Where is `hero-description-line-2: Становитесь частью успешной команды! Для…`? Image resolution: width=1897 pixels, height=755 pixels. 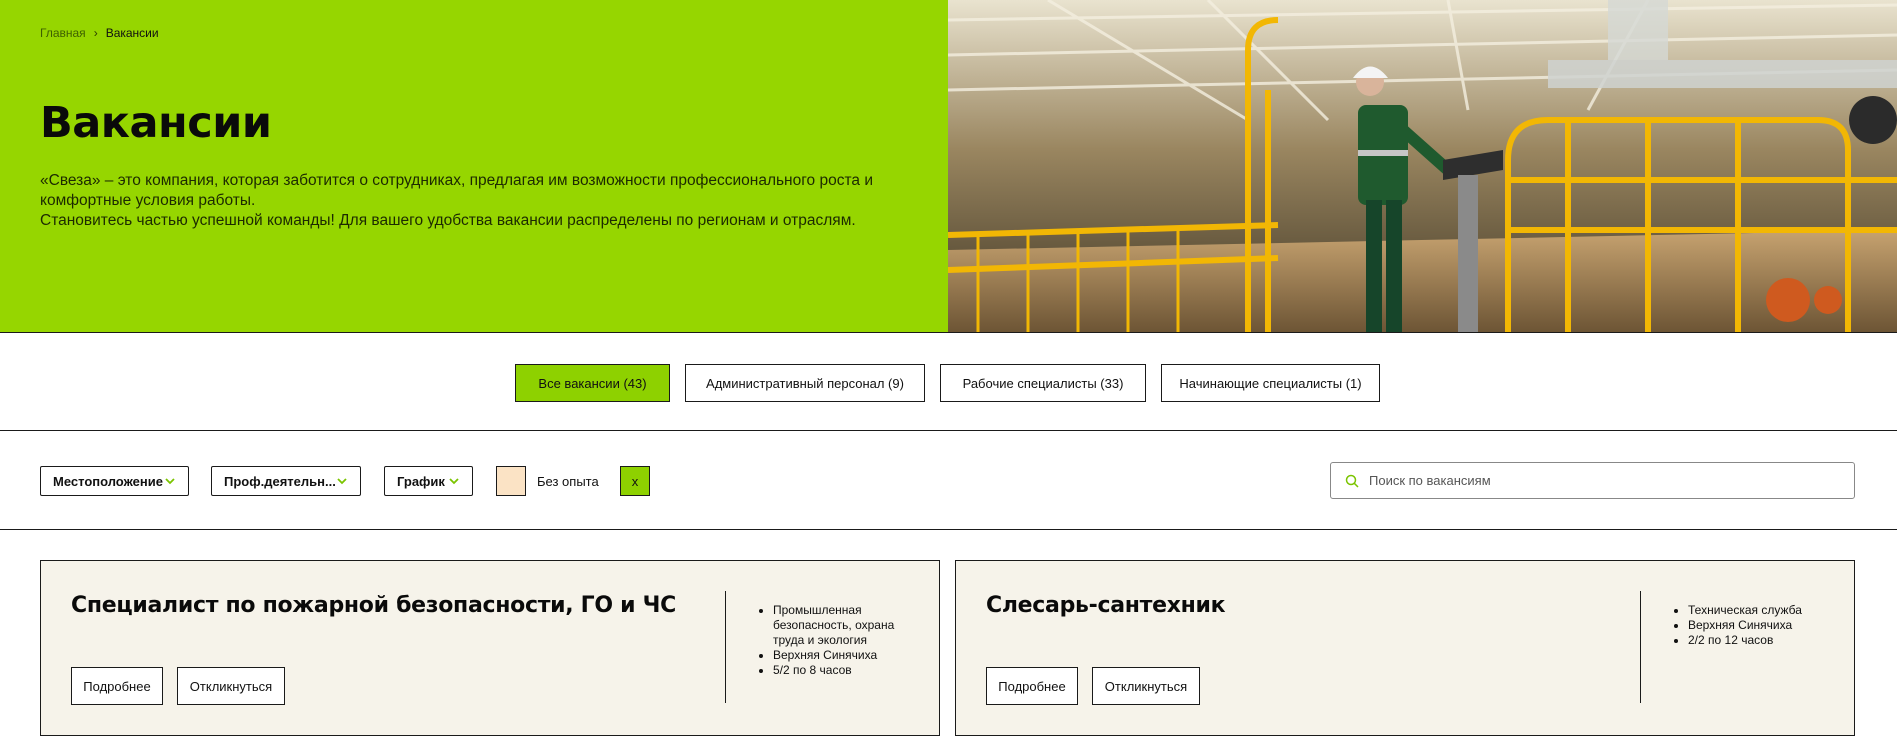 hero-description-line-2: Становитесь частью успешной команды! Для… is located at coordinates (448, 220).